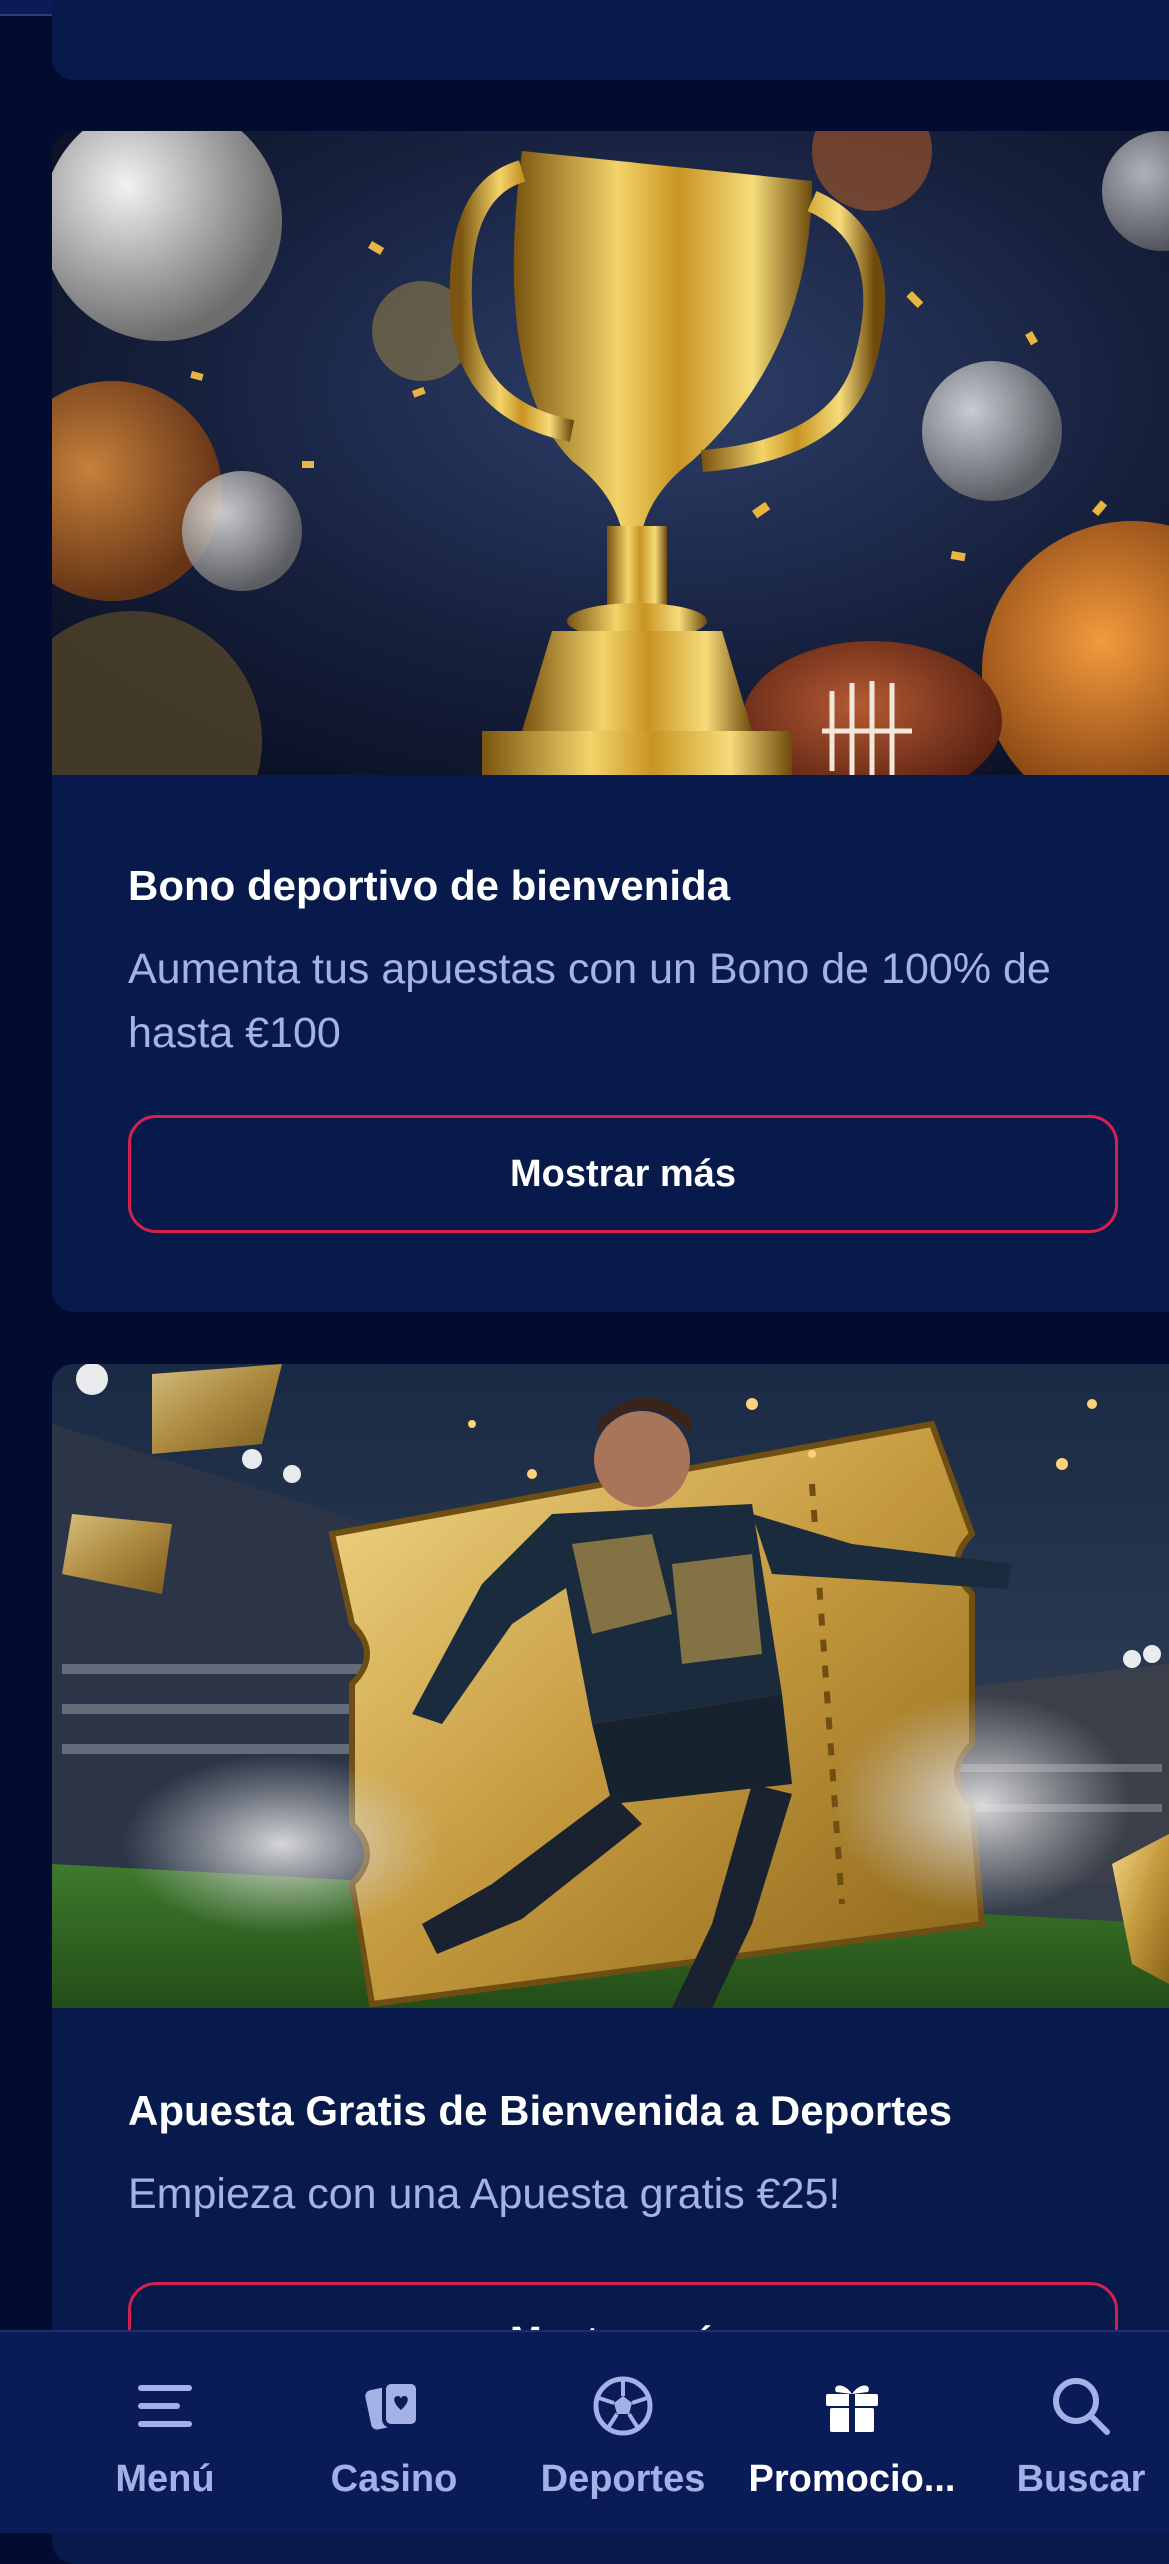 The width and height of the screenshot is (1169, 2564). Describe the element at coordinates (852, 2408) in the screenshot. I see `gift-icon` at that location.